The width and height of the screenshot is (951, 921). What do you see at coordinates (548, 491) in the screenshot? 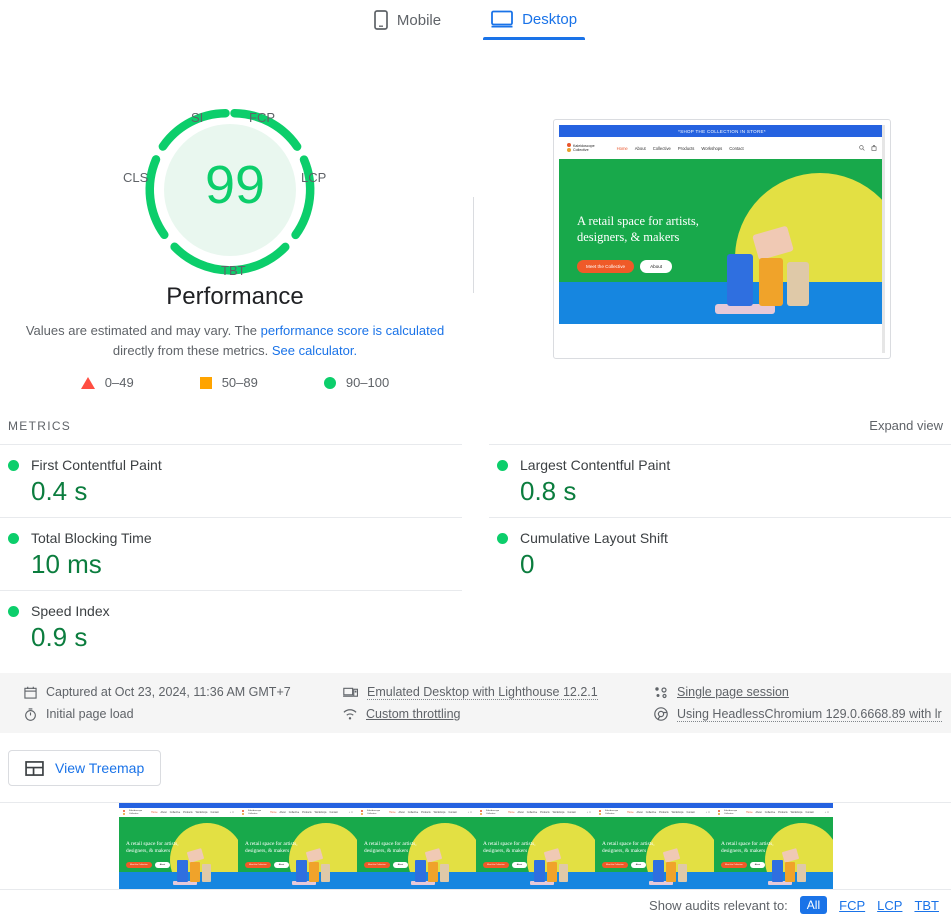
I see `metric-value: 0.8 s` at bounding box center [548, 491].